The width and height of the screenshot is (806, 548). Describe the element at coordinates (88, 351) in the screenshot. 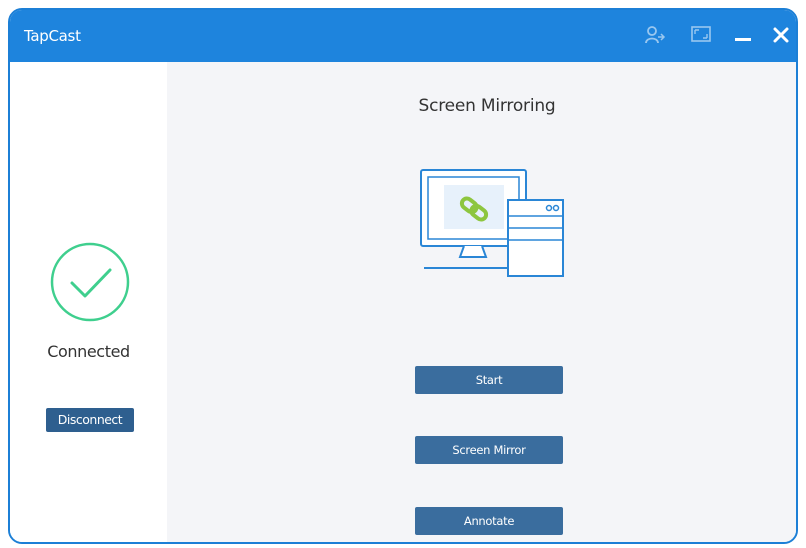

I see `connection-status-label: Connected` at that location.